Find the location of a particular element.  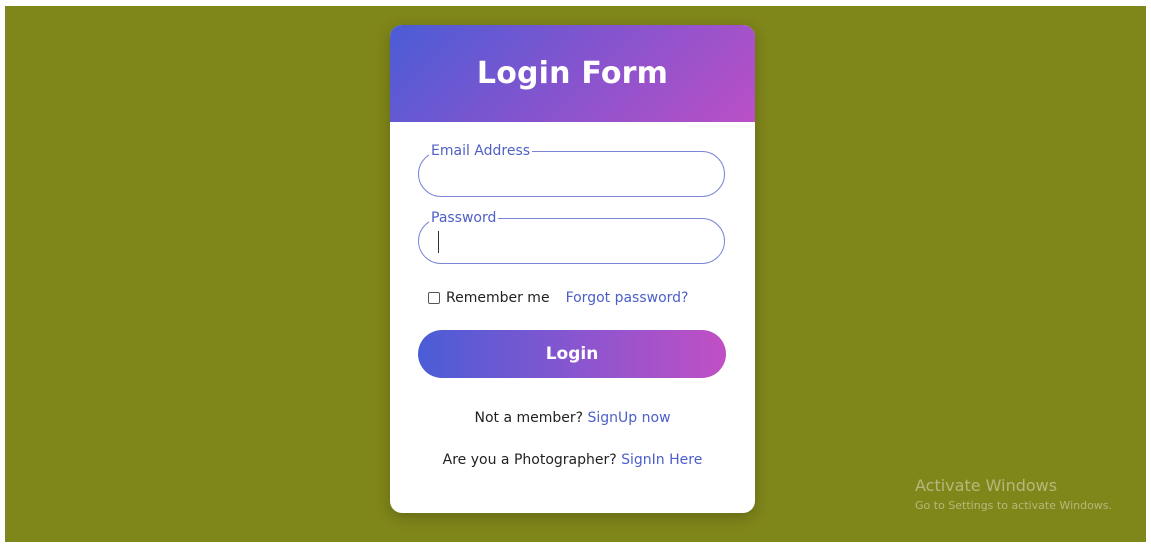

login-button: Login is located at coordinates (572, 354).